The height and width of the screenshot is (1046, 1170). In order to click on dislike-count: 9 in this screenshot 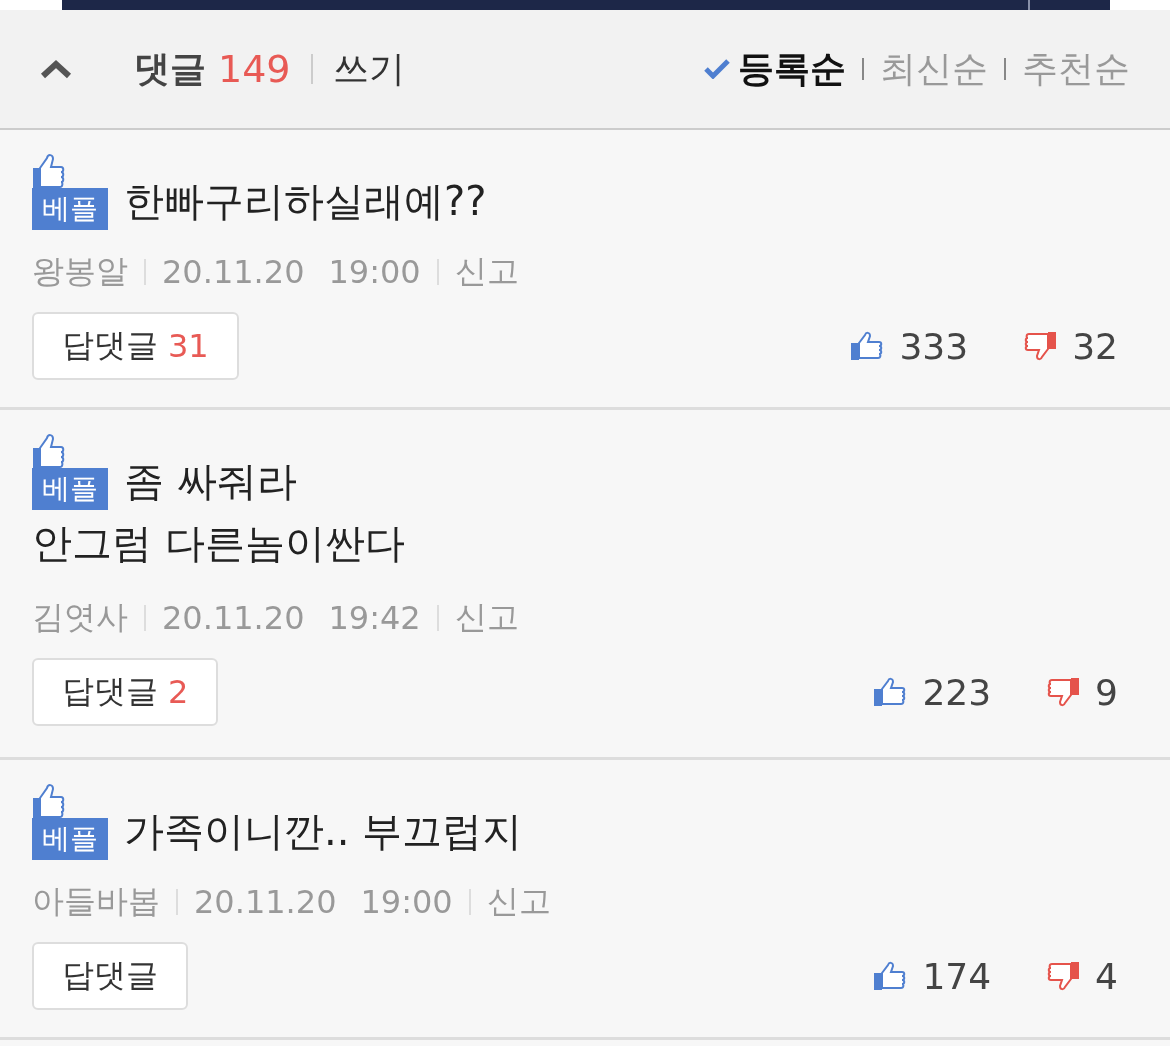, I will do `click(1106, 692)`.